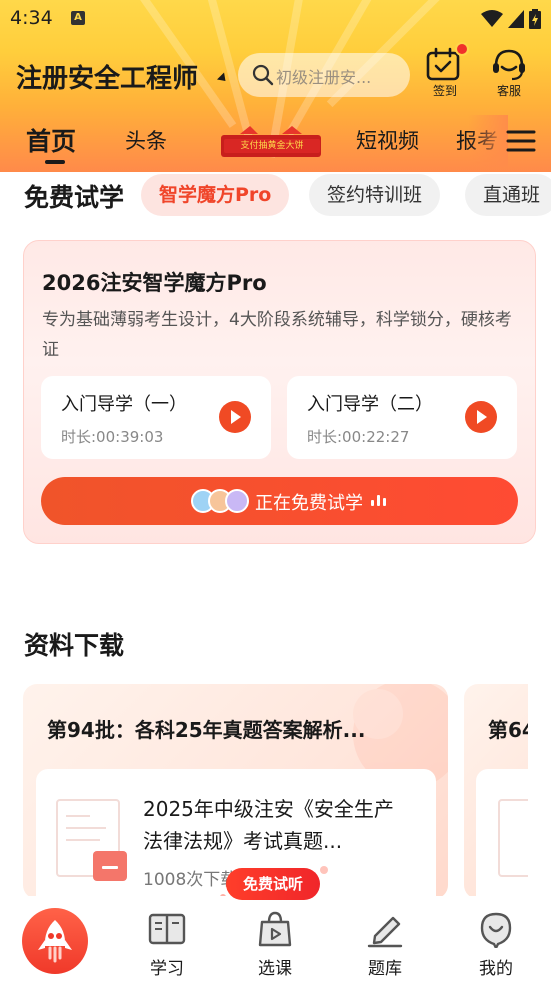 Image resolution: width=551 pixels, height=981 pixels. What do you see at coordinates (190, 880) in the screenshot?
I see `download-count: 1008次下载` at bounding box center [190, 880].